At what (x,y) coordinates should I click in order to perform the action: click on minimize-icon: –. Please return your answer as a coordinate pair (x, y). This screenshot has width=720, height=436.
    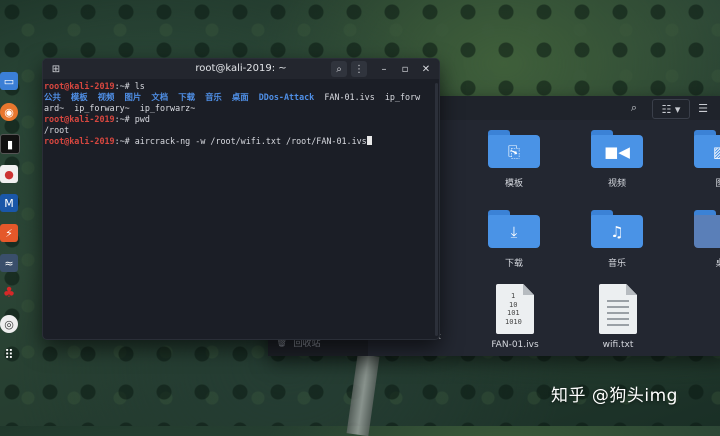
    Looking at the image, I should click on (384, 69).